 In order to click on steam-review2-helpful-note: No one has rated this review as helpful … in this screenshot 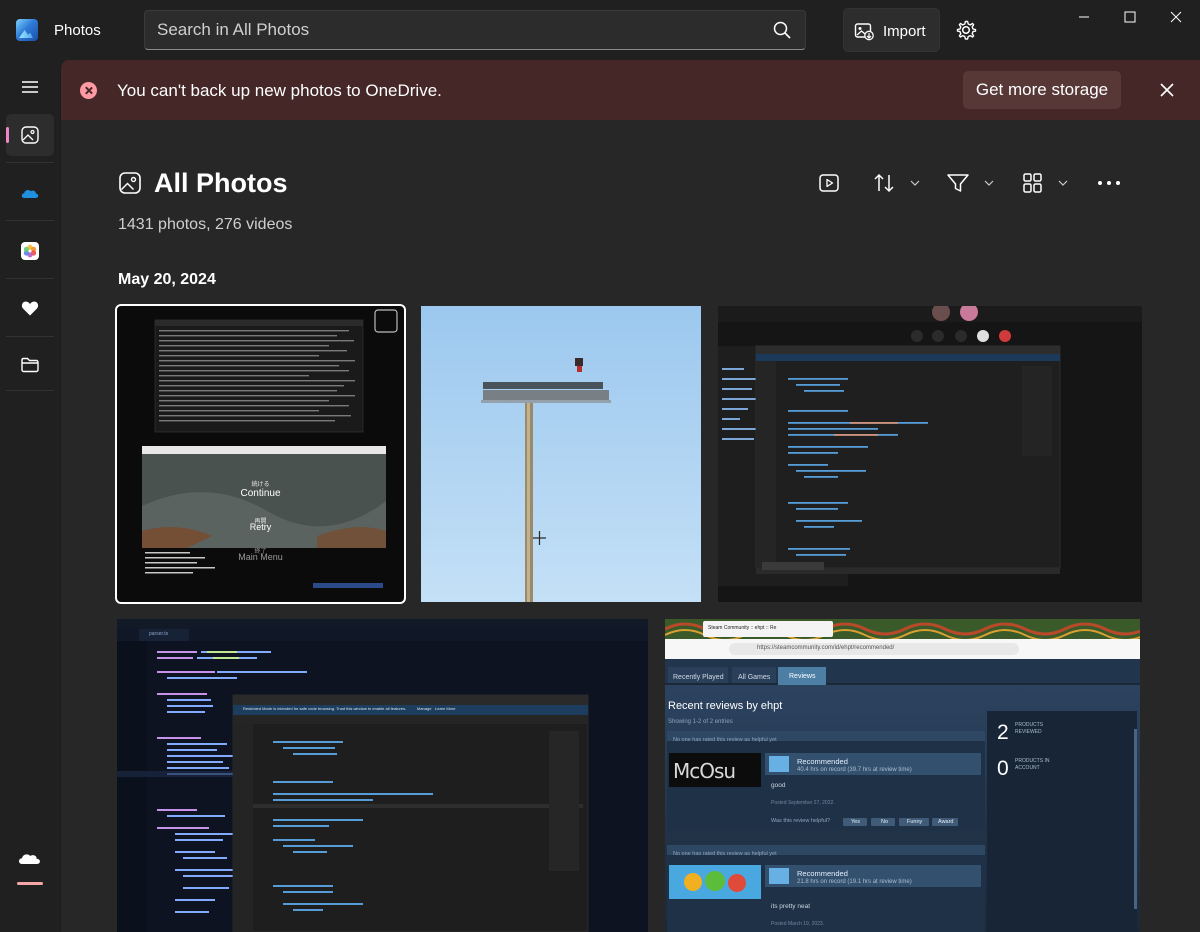, I will do `click(725, 854)`.